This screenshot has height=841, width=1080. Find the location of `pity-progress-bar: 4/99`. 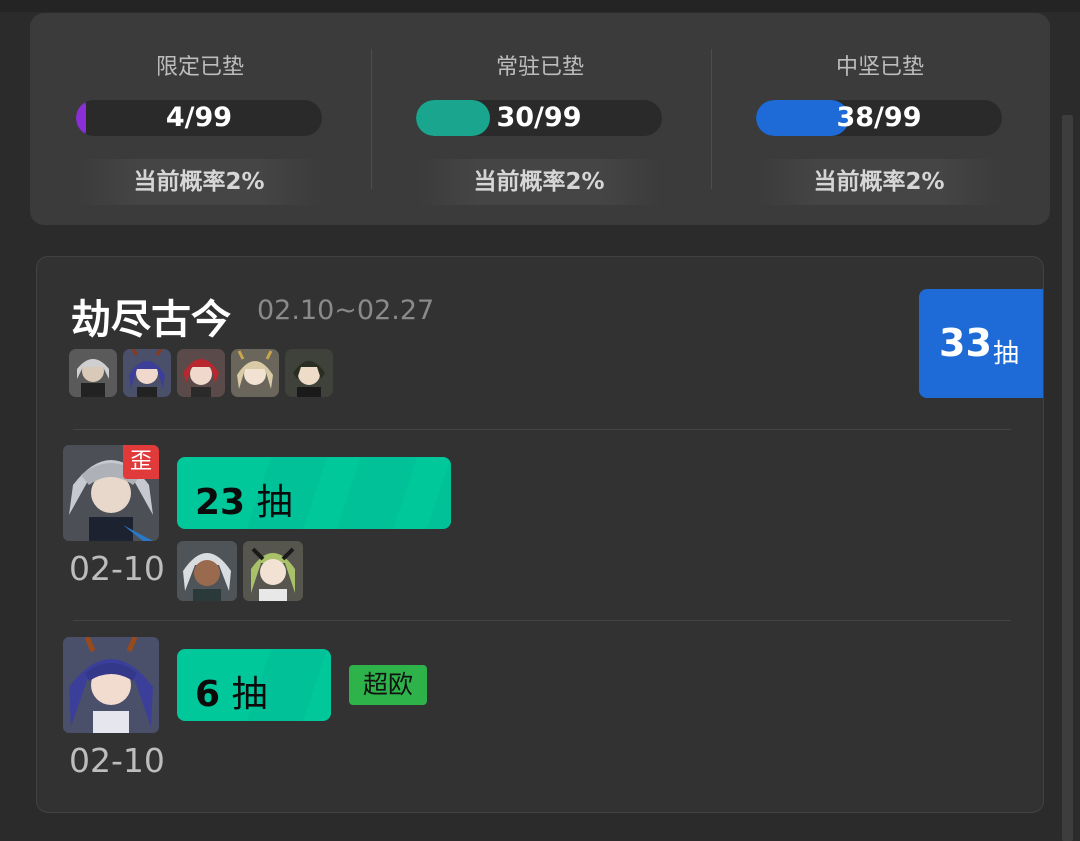

pity-progress-bar: 4/99 is located at coordinates (199, 118).